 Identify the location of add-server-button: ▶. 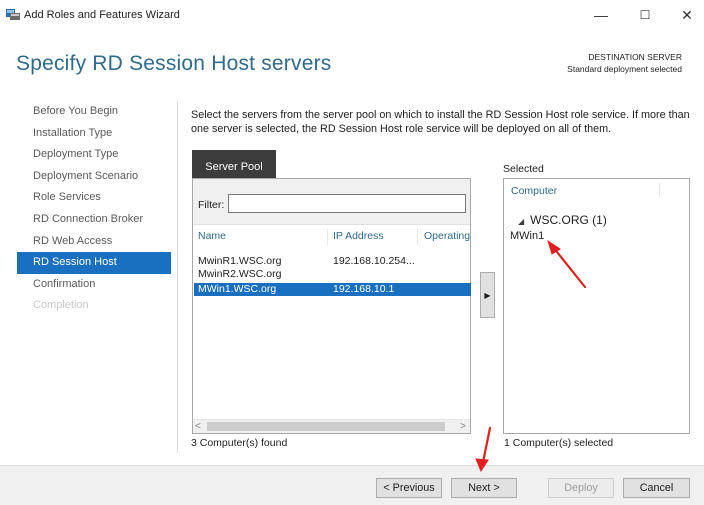
(487, 295).